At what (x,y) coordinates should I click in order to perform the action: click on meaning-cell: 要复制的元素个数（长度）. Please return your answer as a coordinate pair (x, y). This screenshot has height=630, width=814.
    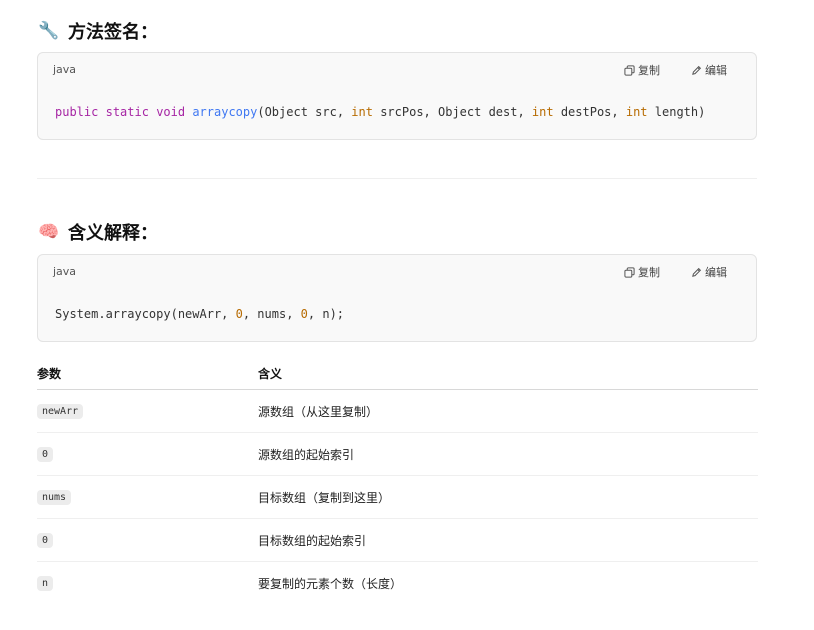
    Looking at the image, I should click on (330, 583).